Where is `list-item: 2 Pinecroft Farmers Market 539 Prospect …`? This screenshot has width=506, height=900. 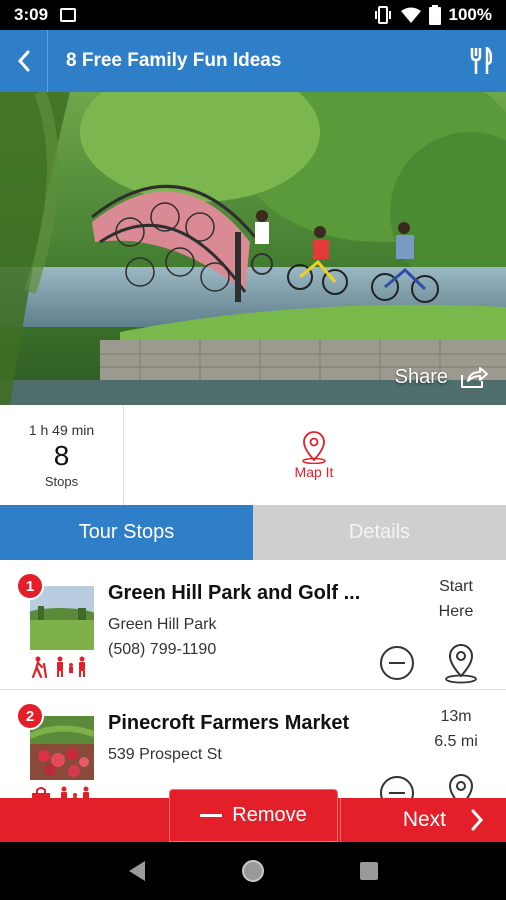
list-item: 2 Pinecroft Farmers Market 539 Prospect … is located at coordinates (253, 744).